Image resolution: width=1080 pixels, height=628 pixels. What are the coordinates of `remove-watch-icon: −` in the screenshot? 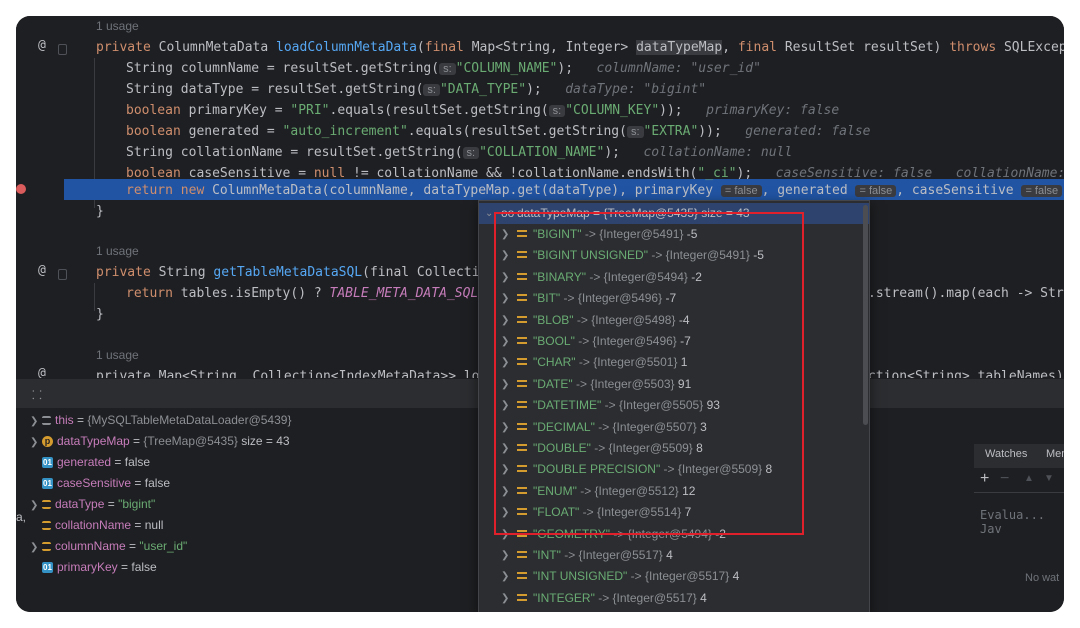 It's located at (1004, 479).